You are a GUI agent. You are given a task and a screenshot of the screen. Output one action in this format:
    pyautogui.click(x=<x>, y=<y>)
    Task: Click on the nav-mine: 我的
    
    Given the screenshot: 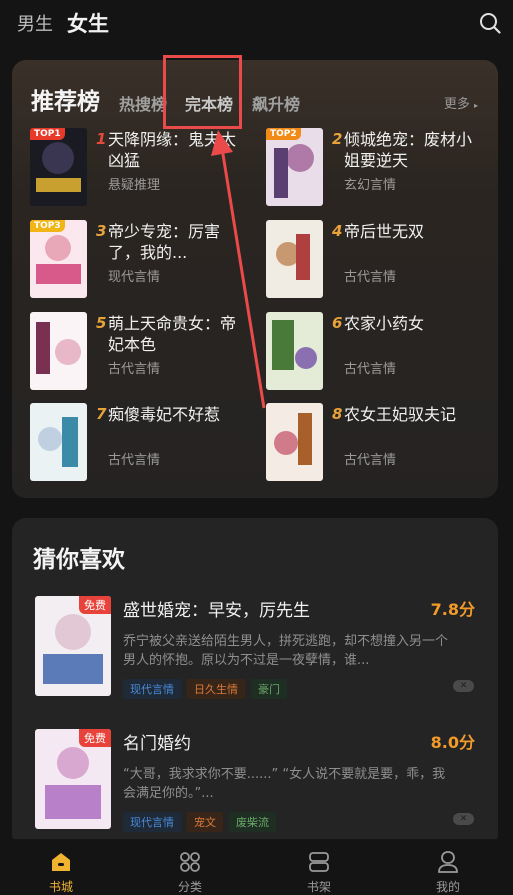 What is the action you would take?
    pyautogui.click(x=448, y=867)
    